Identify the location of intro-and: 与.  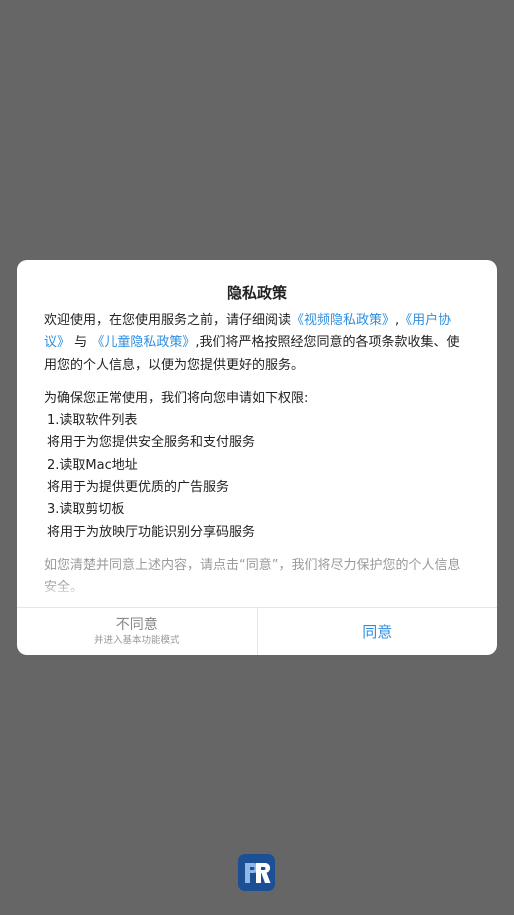
(81, 343).